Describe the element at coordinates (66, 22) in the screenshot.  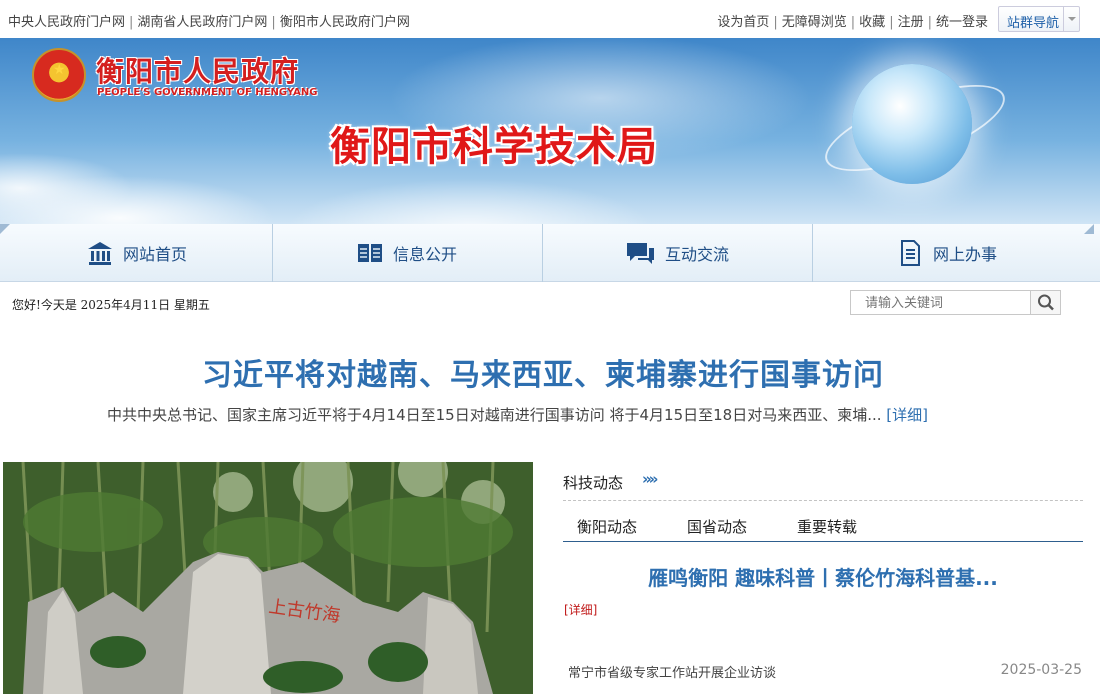
I see `central-gov-link: 中央人民政府门户网` at that location.